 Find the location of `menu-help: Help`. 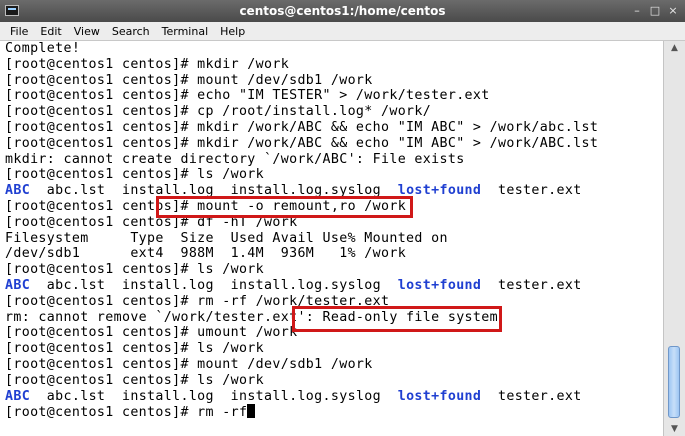

menu-help: Help is located at coordinates (232, 31).